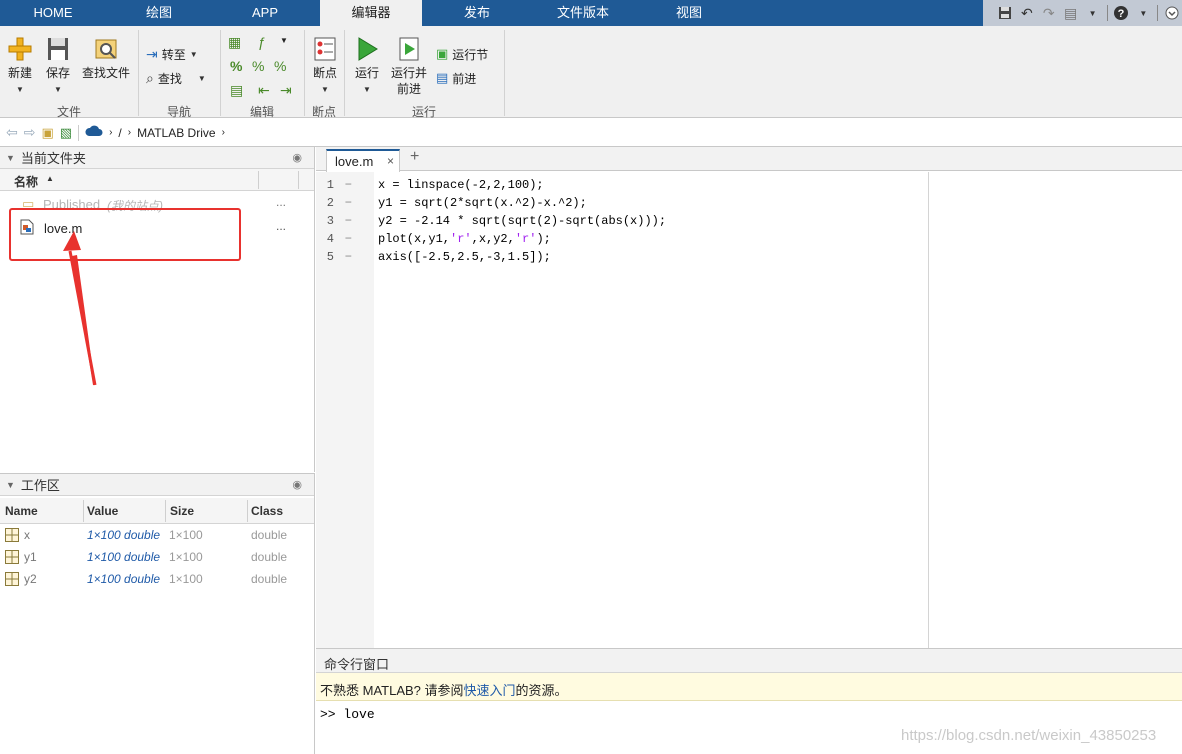 This screenshot has height=754, width=1182. Describe the element at coordinates (157, 511) in the screenshot. I see `workspace-column-header: Name Value Size Class` at that location.